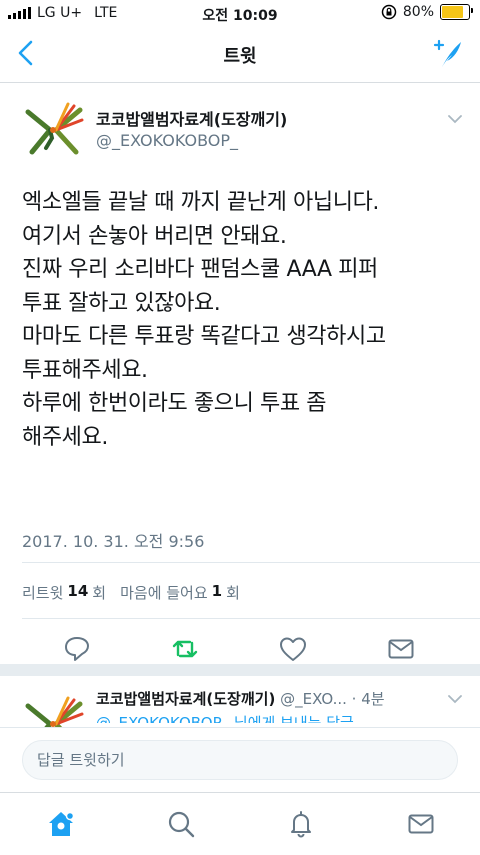 This screenshot has width=480, height=855. Describe the element at coordinates (301, 824) in the screenshot. I see `notifications-icon` at that location.